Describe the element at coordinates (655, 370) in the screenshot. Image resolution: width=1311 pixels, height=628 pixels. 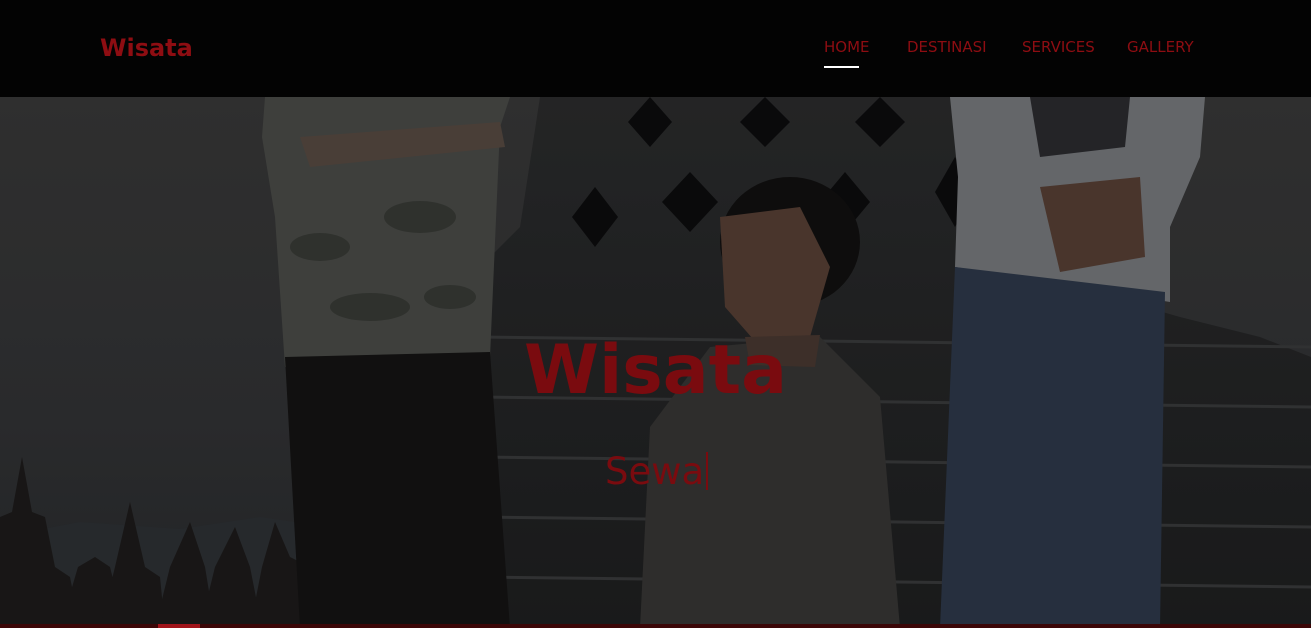
I see `hero-title: Wisata` at that location.